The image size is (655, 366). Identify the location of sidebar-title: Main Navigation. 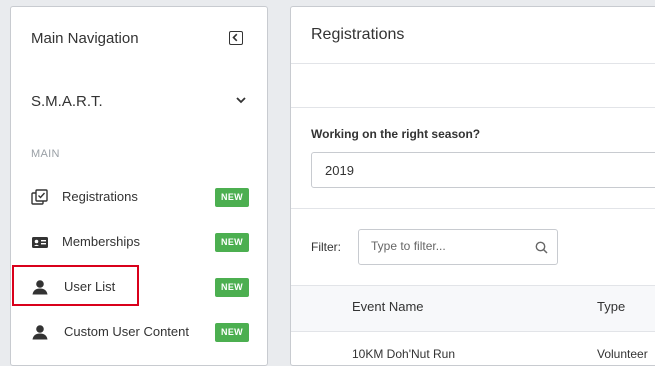
(85, 38).